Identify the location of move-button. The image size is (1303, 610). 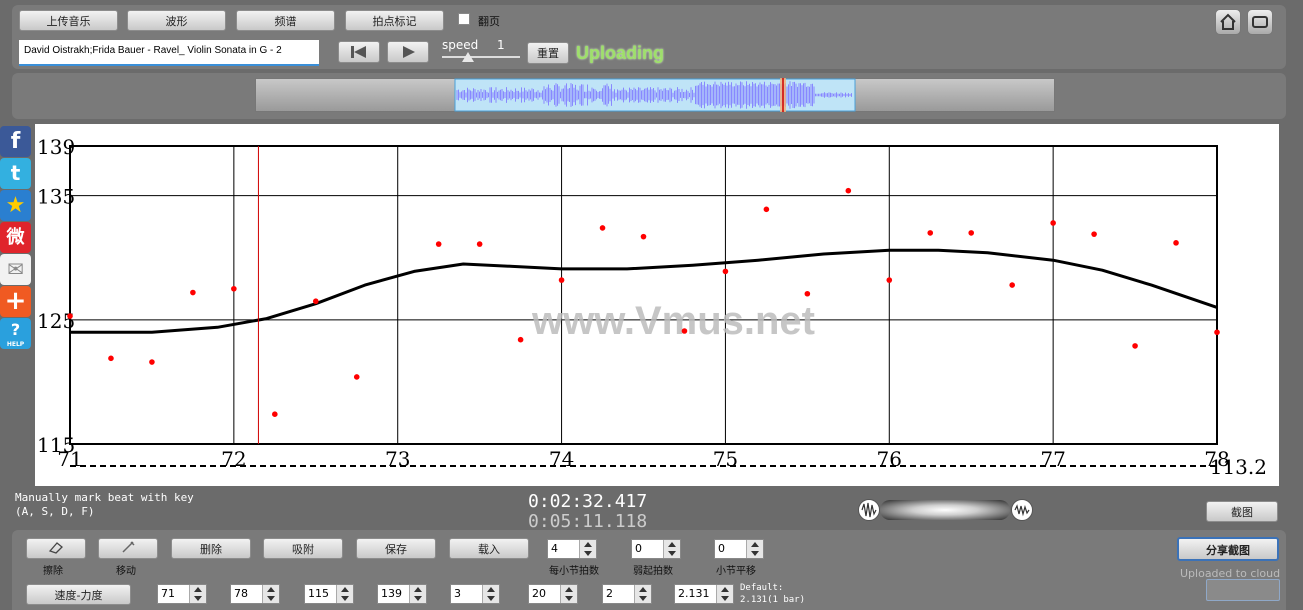
(128, 548).